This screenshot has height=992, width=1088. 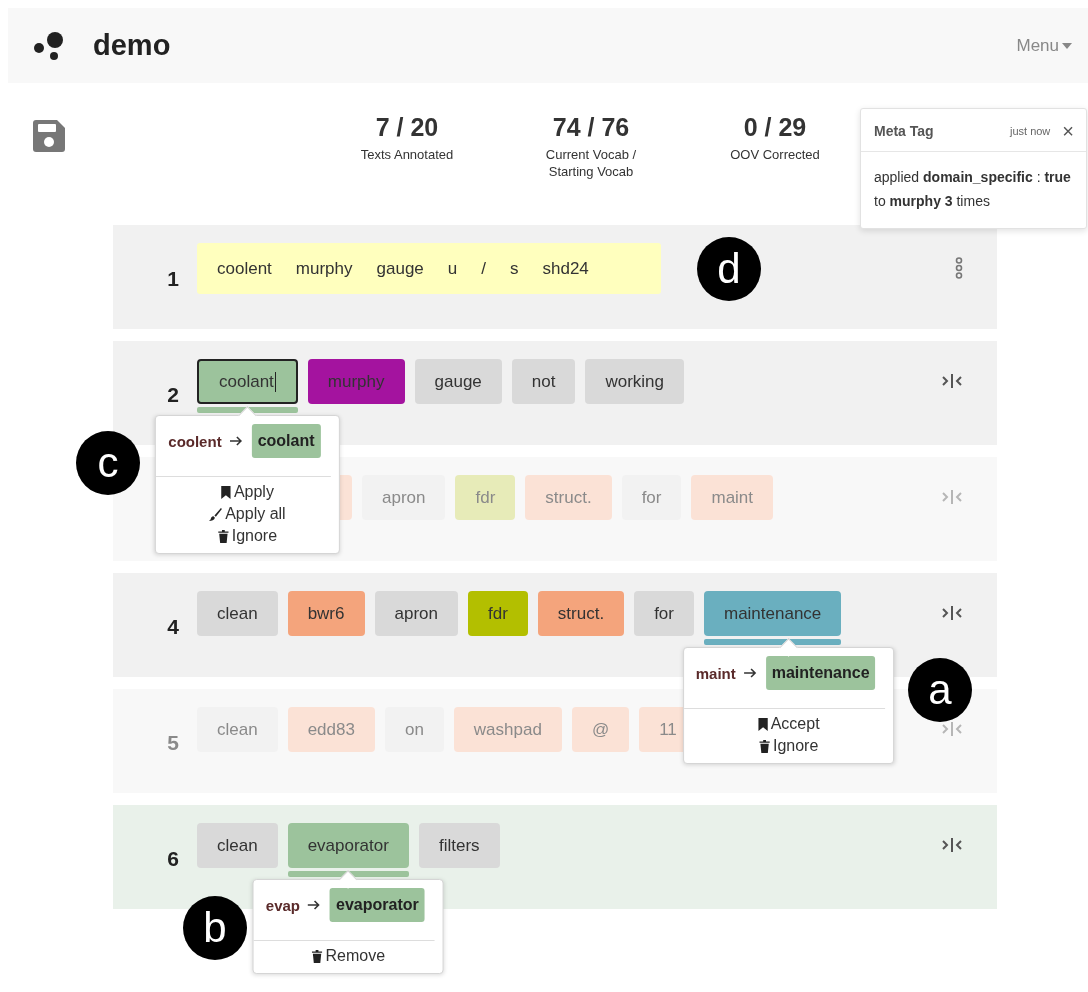 I want to click on raw-word: u, so click(x=452, y=268).